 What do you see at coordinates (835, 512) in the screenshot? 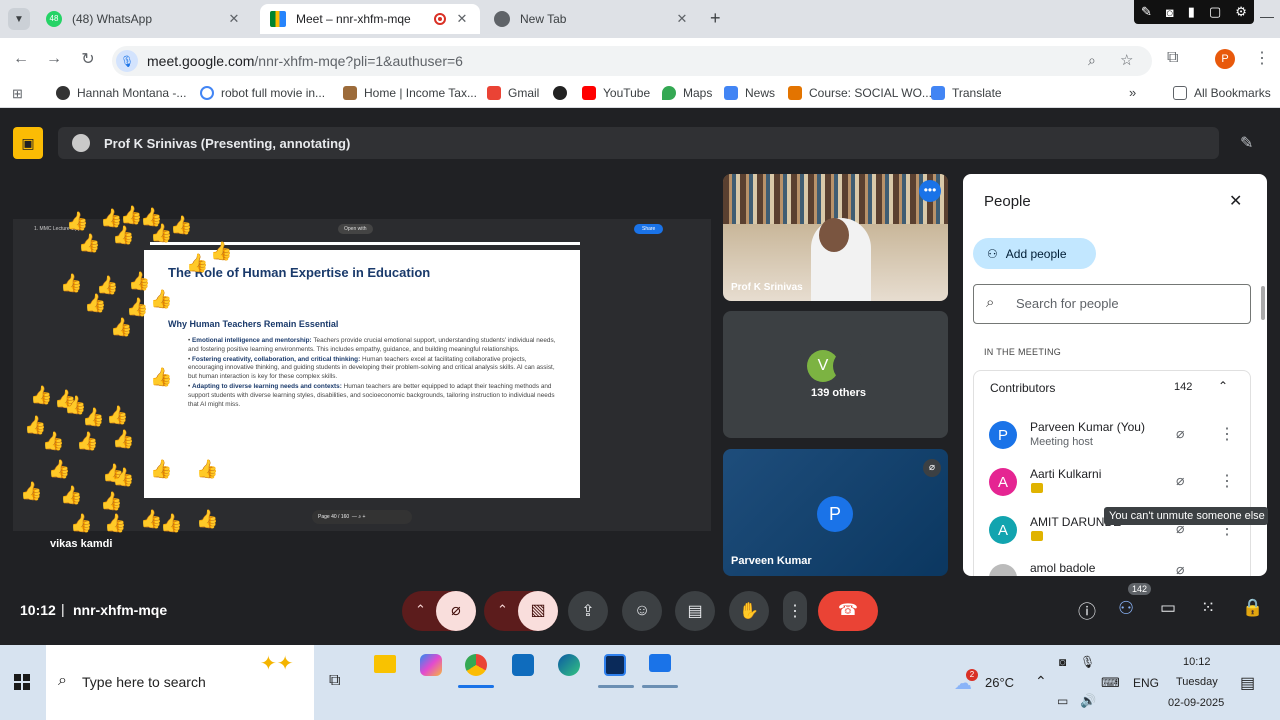
I see `self-tile: ⌀ P Parveen Kumar` at bounding box center [835, 512].